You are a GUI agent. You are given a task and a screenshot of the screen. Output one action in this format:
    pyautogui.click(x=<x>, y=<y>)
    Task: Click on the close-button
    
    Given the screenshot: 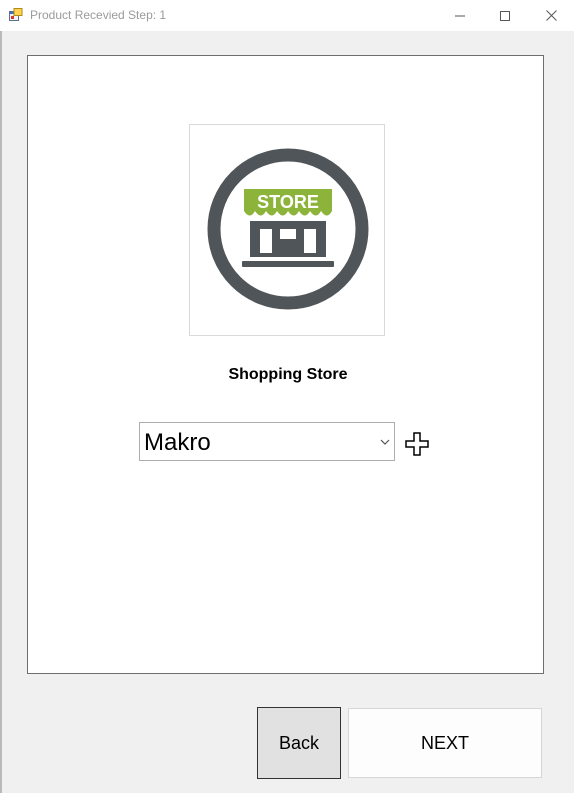 What is the action you would take?
    pyautogui.click(x=551, y=15)
    